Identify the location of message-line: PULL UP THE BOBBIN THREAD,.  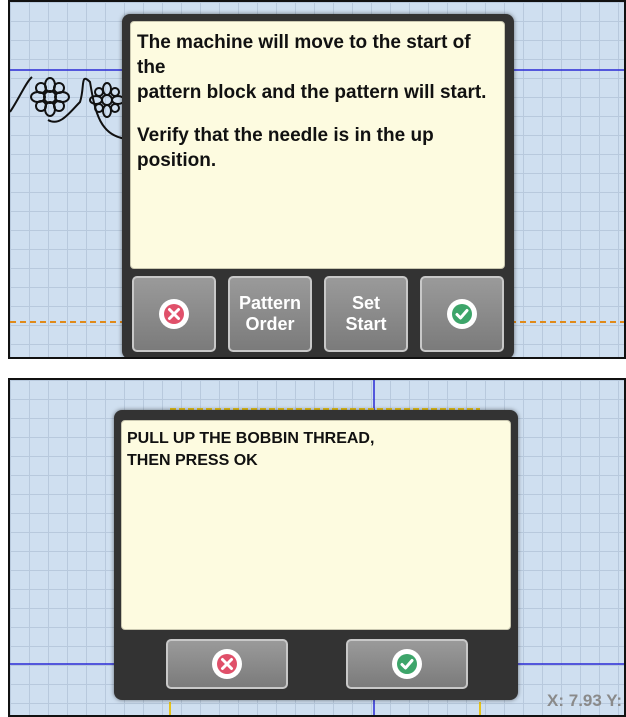
(251, 438).